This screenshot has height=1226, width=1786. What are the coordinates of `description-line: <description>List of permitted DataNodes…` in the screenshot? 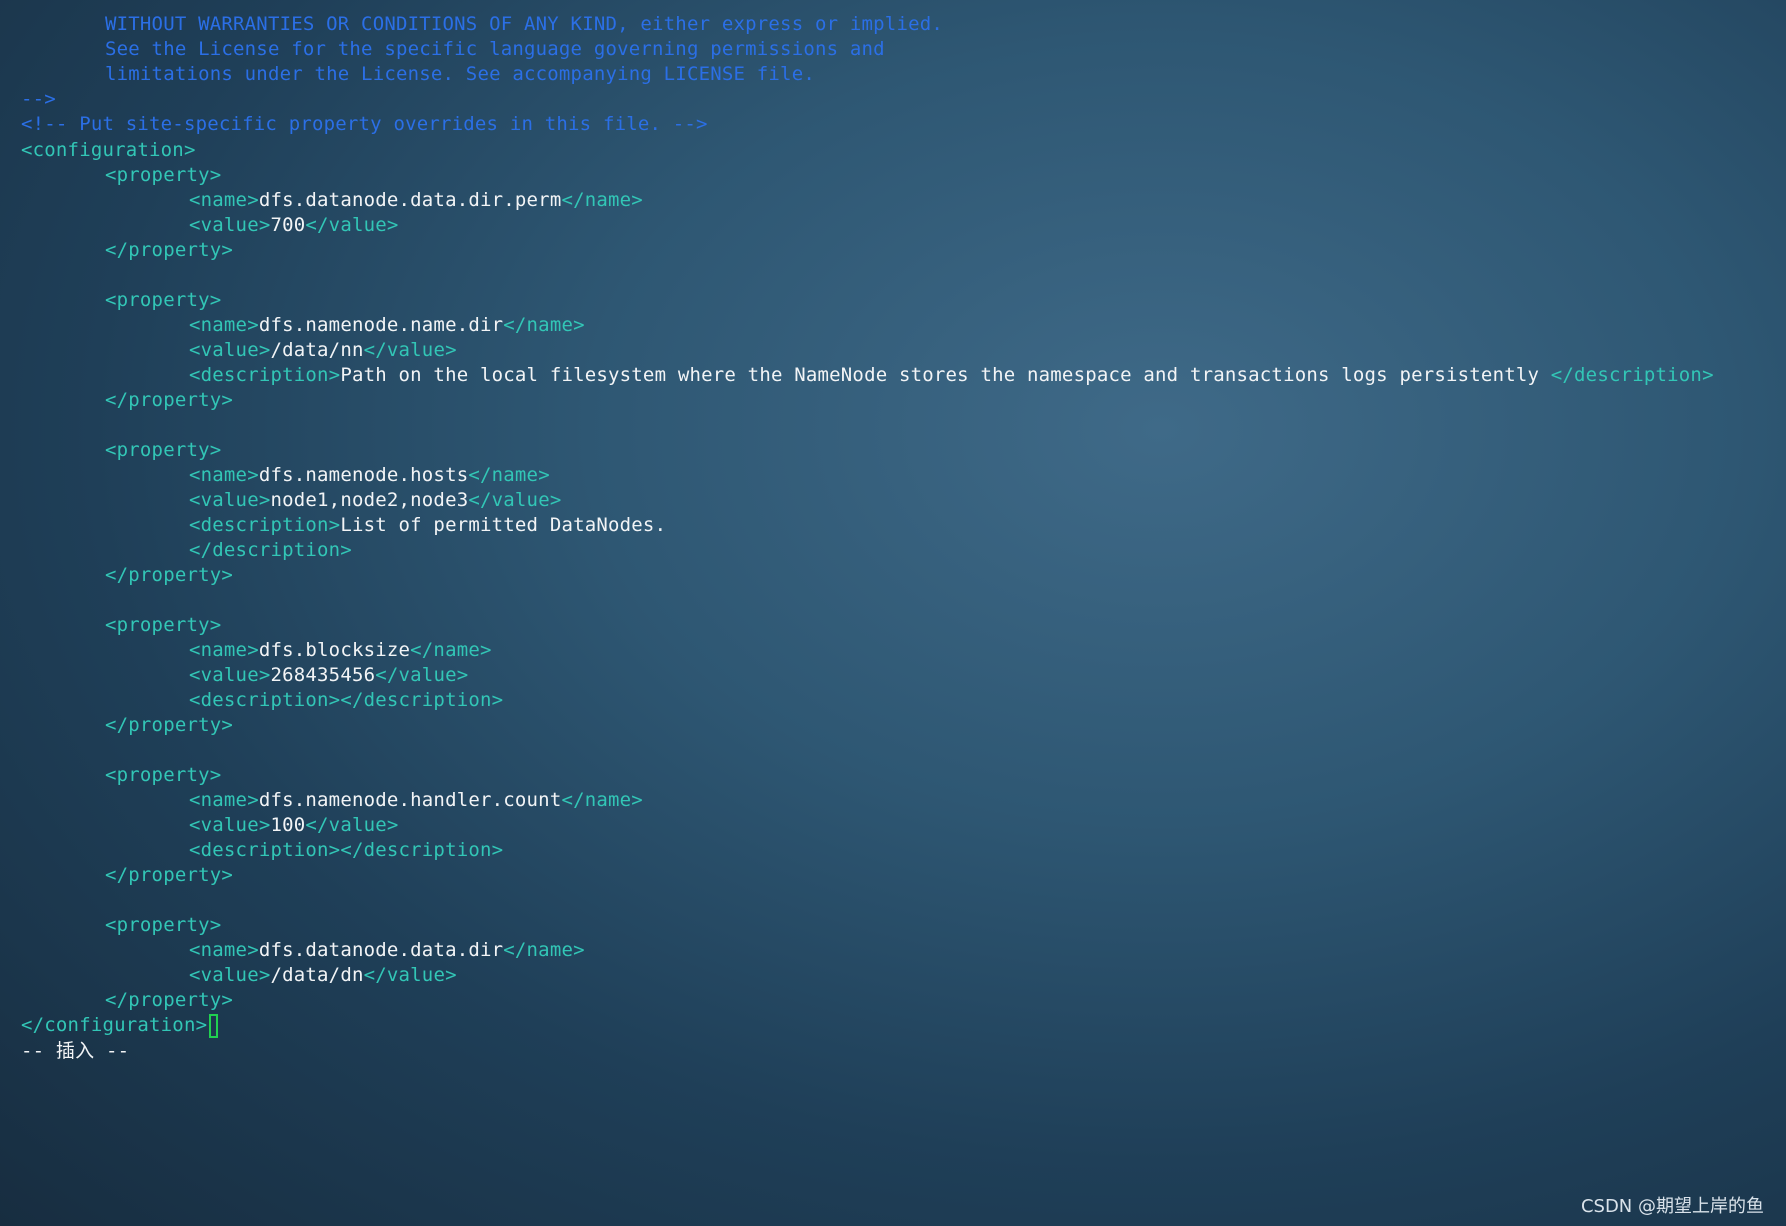 It's located at (427, 525).